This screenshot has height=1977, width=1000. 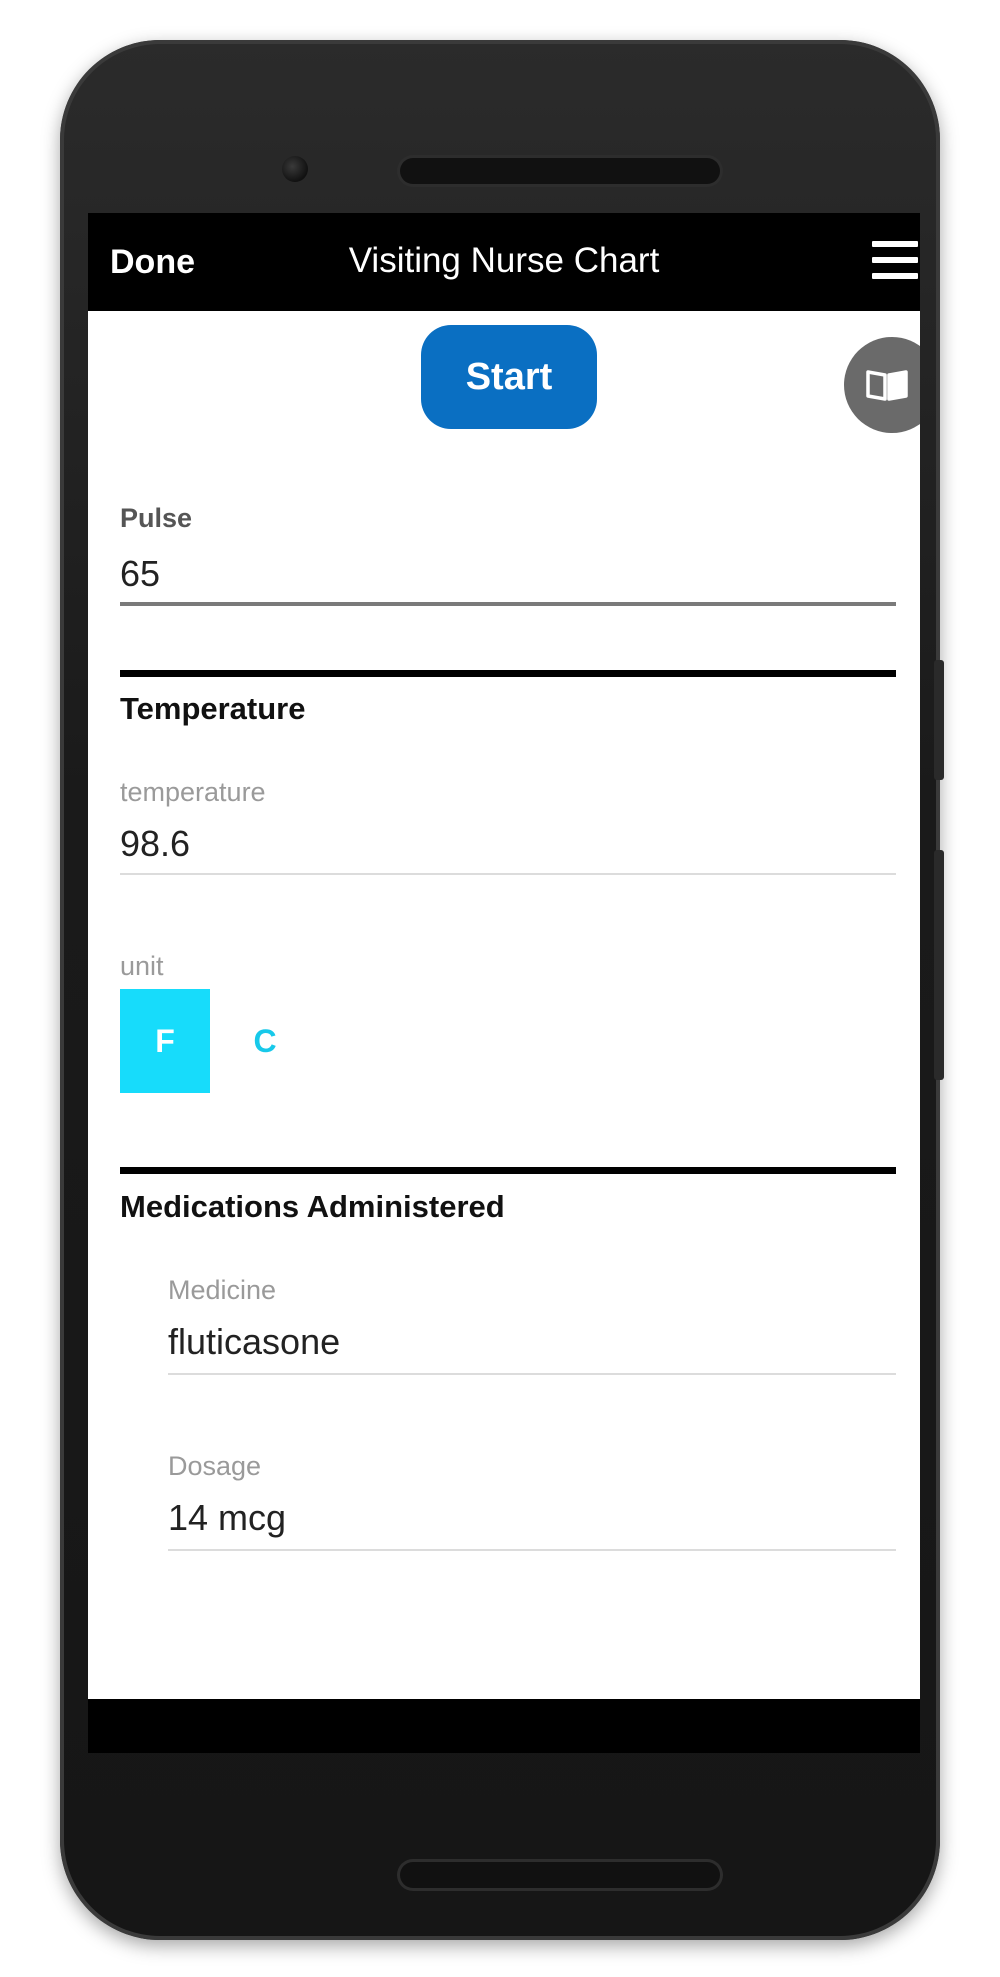 What do you see at coordinates (939, 720) in the screenshot?
I see `power-button` at bounding box center [939, 720].